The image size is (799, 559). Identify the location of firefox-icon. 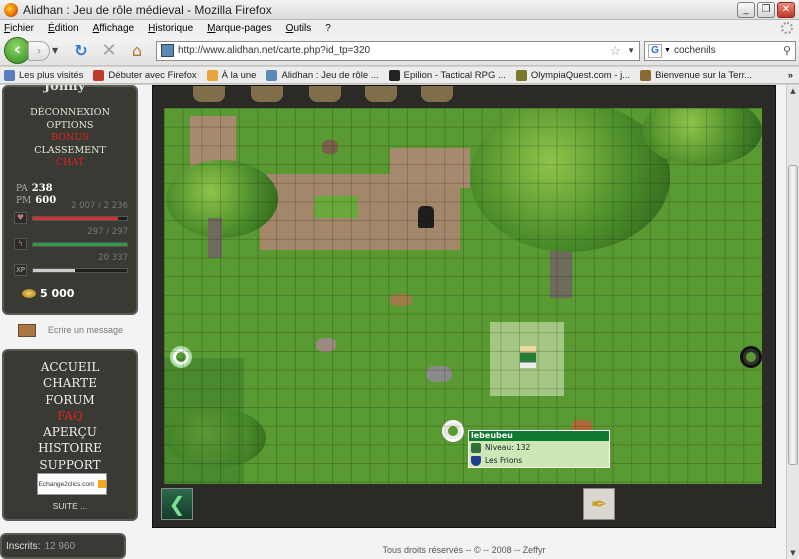
(11, 9).